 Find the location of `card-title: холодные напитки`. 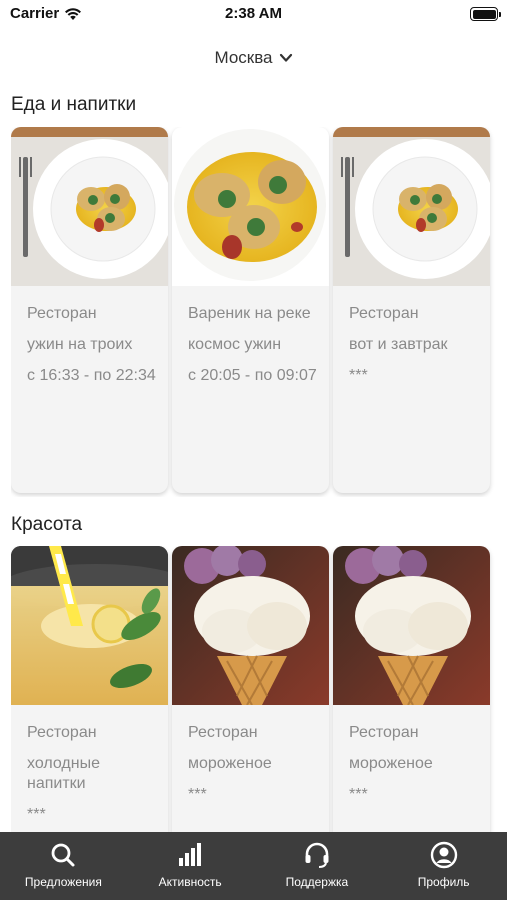

card-title: холодные напитки is located at coordinates (63, 773).